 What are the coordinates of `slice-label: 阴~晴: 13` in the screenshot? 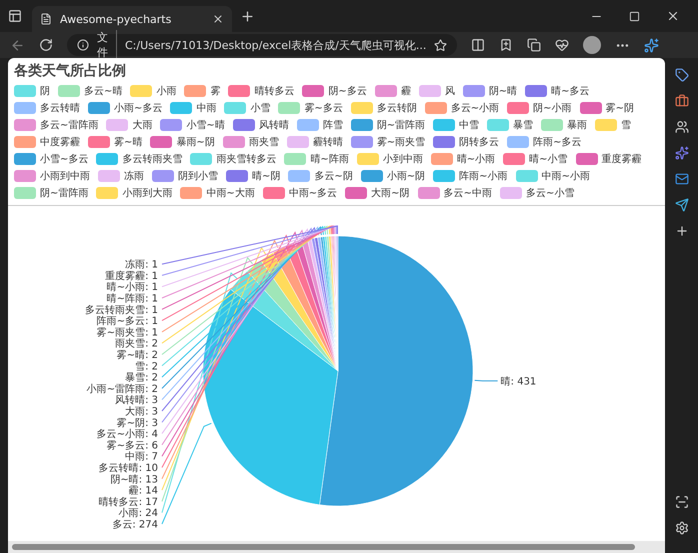 It's located at (134, 480).